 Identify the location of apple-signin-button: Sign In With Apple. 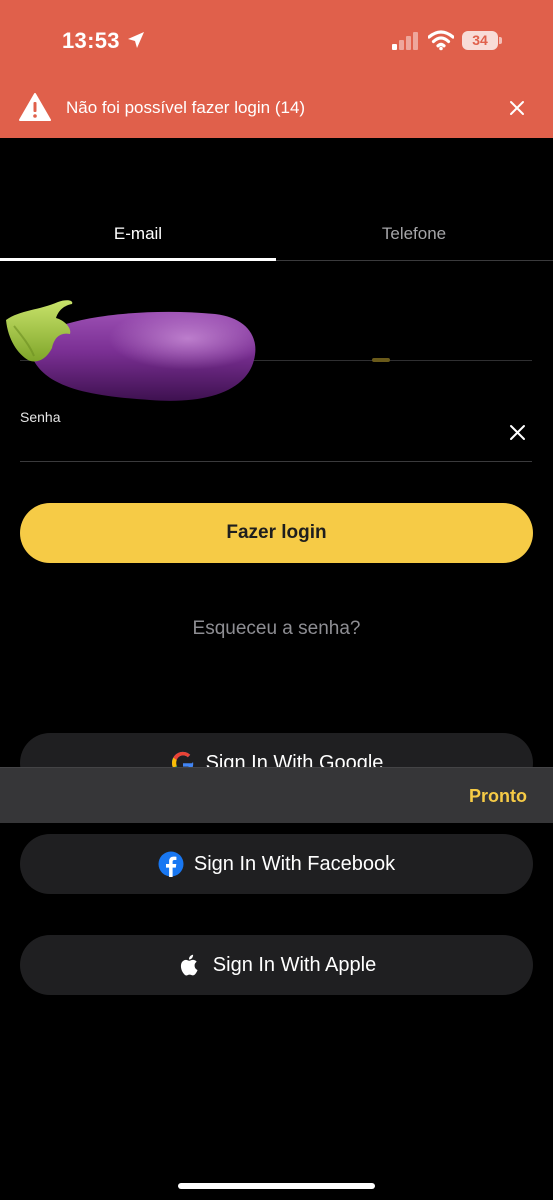
(276, 965).